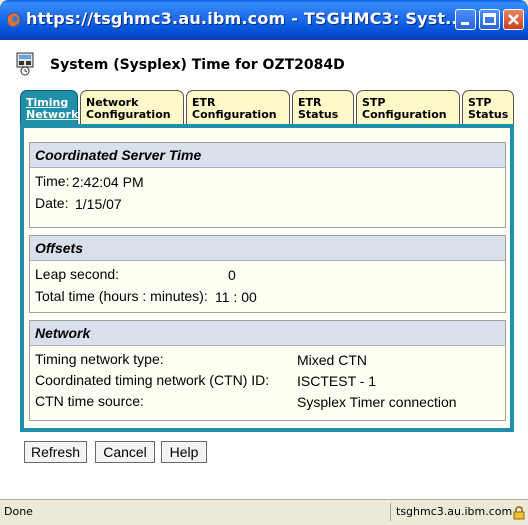 The height and width of the screenshot is (525, 528). I want to click on tab-timing-network: Timing Network, so click(49, 108).